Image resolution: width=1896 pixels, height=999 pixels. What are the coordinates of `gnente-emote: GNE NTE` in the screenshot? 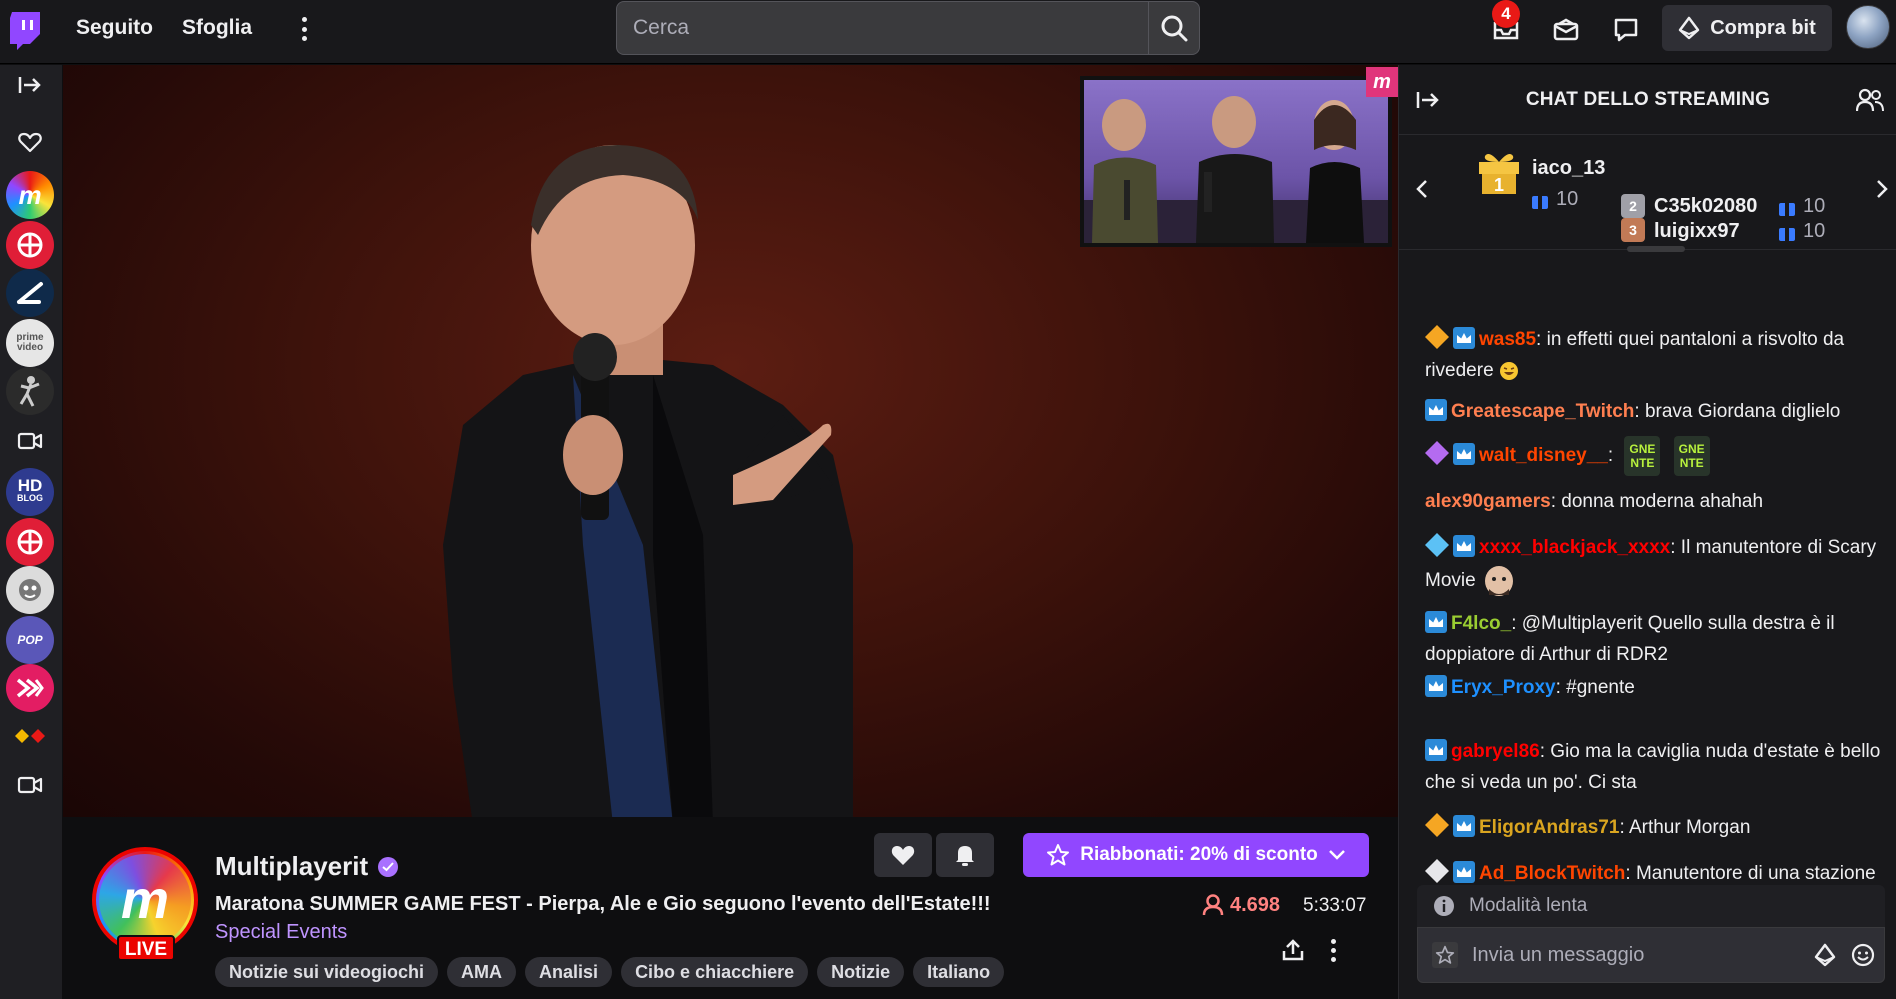 It's located at (1691, 456).